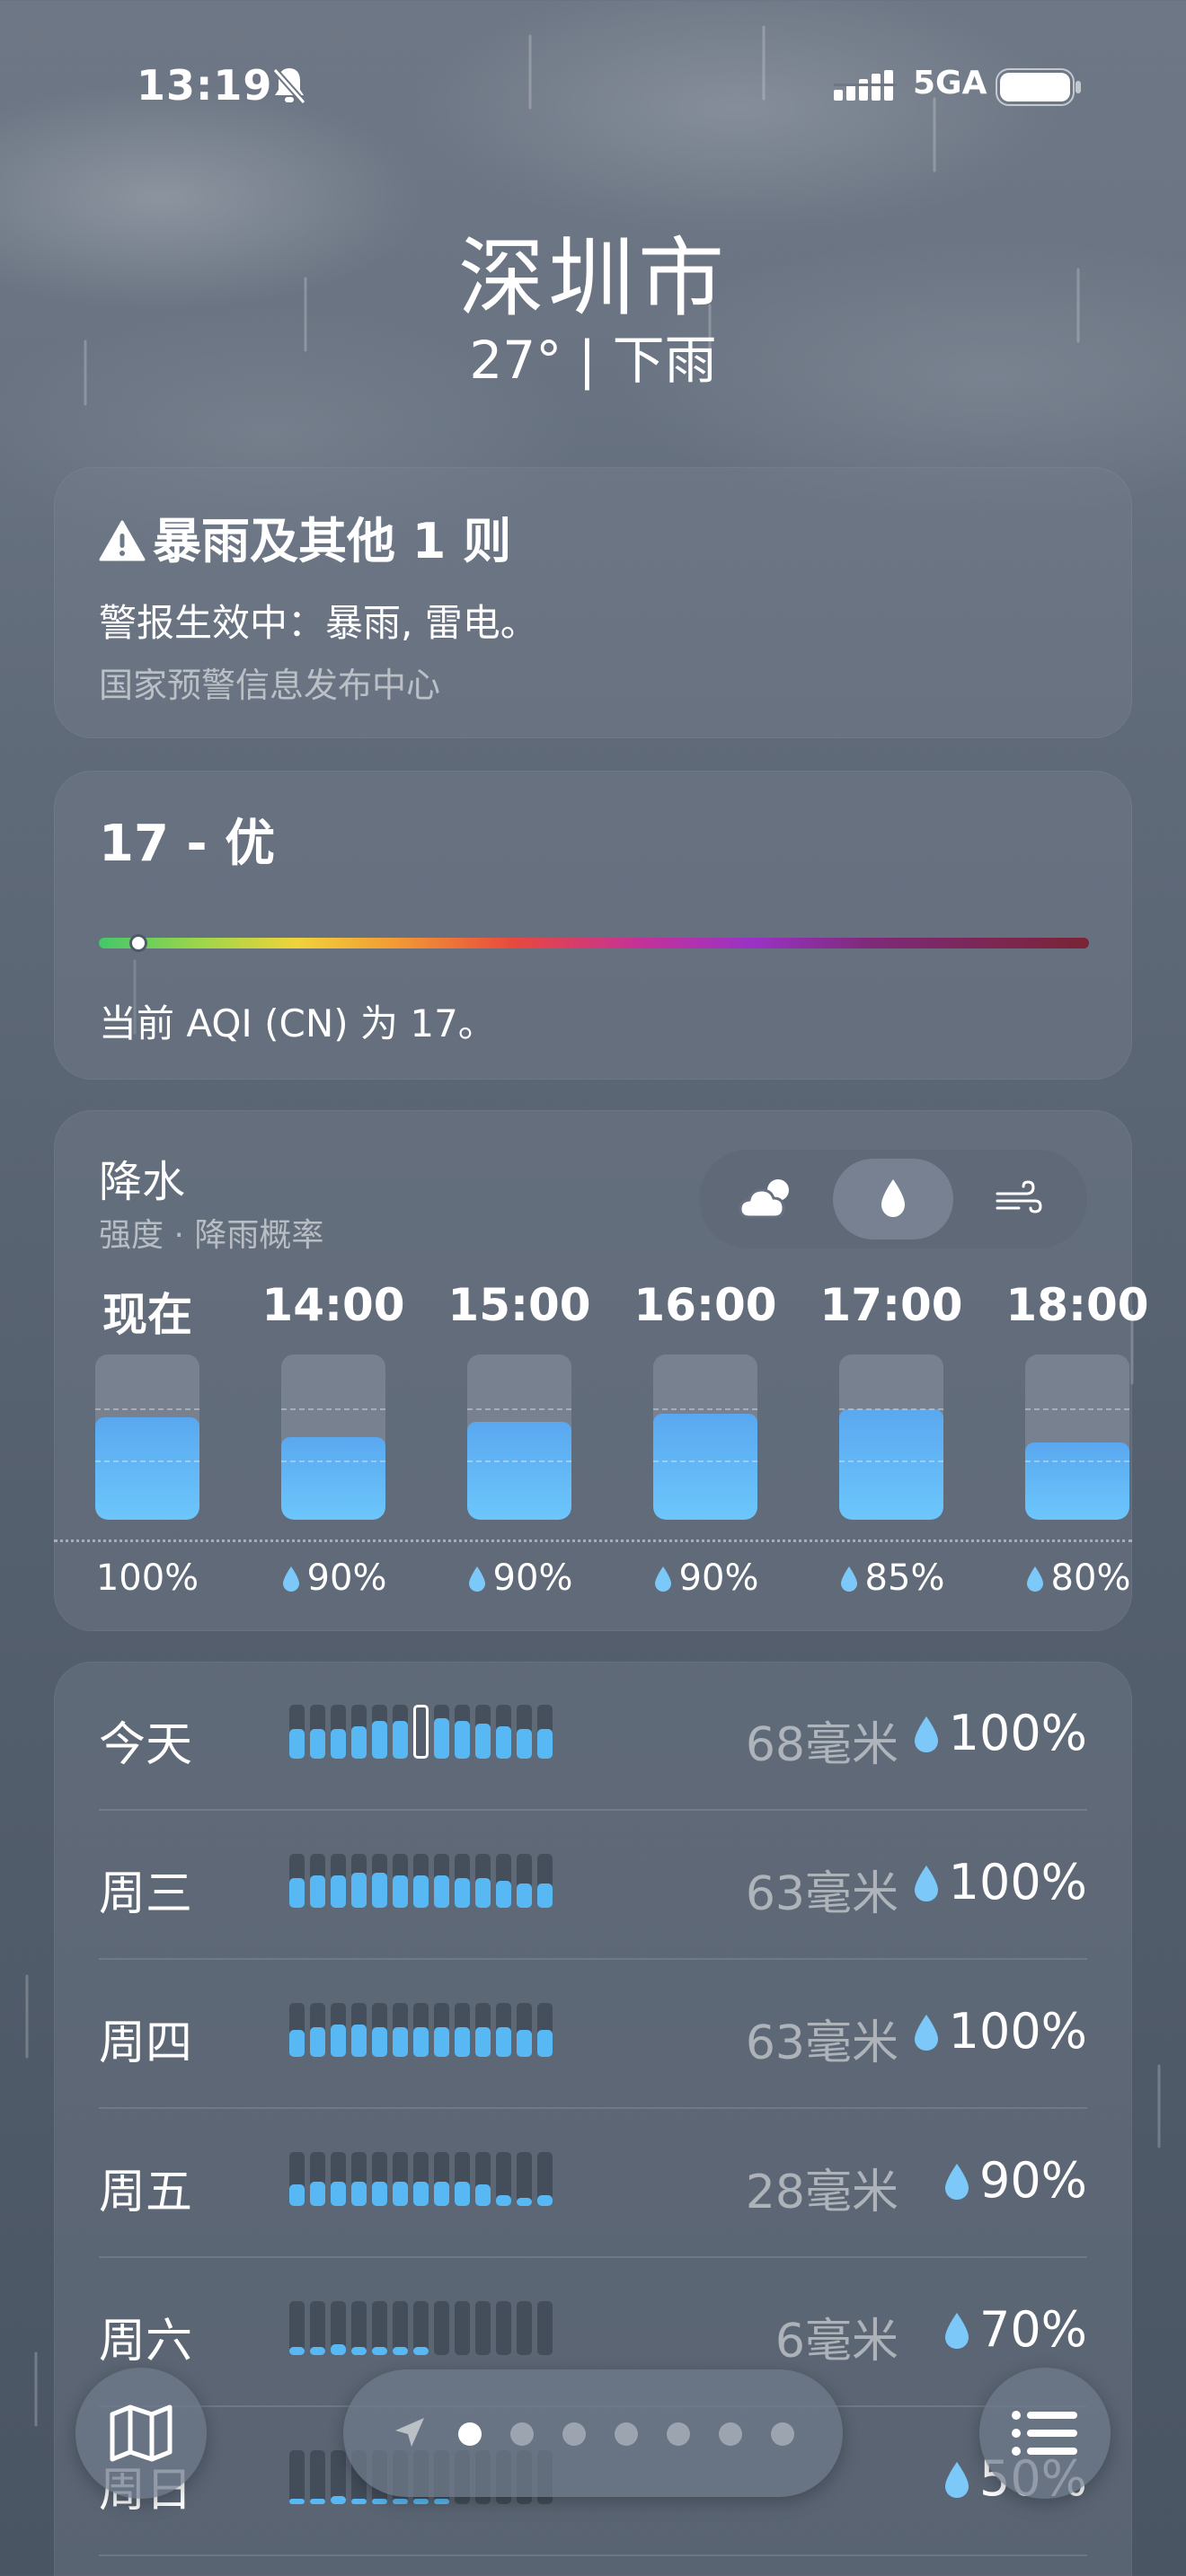  Describe the element at coordinates (409, 2432) in the screenshot. I see `location-arrow-icon` at that location.